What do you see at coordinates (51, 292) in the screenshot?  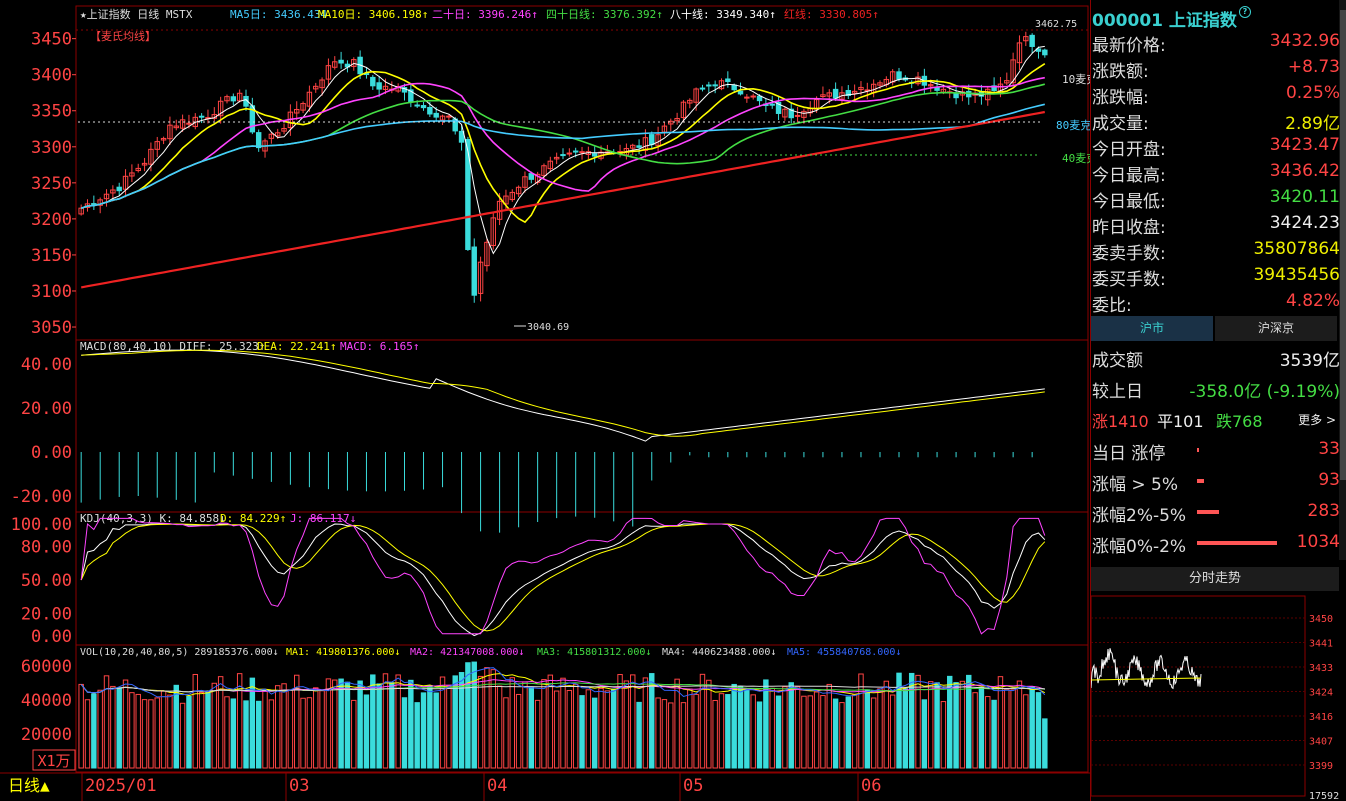 I see `price-tick: 3100` at bounding box center [51, 292].